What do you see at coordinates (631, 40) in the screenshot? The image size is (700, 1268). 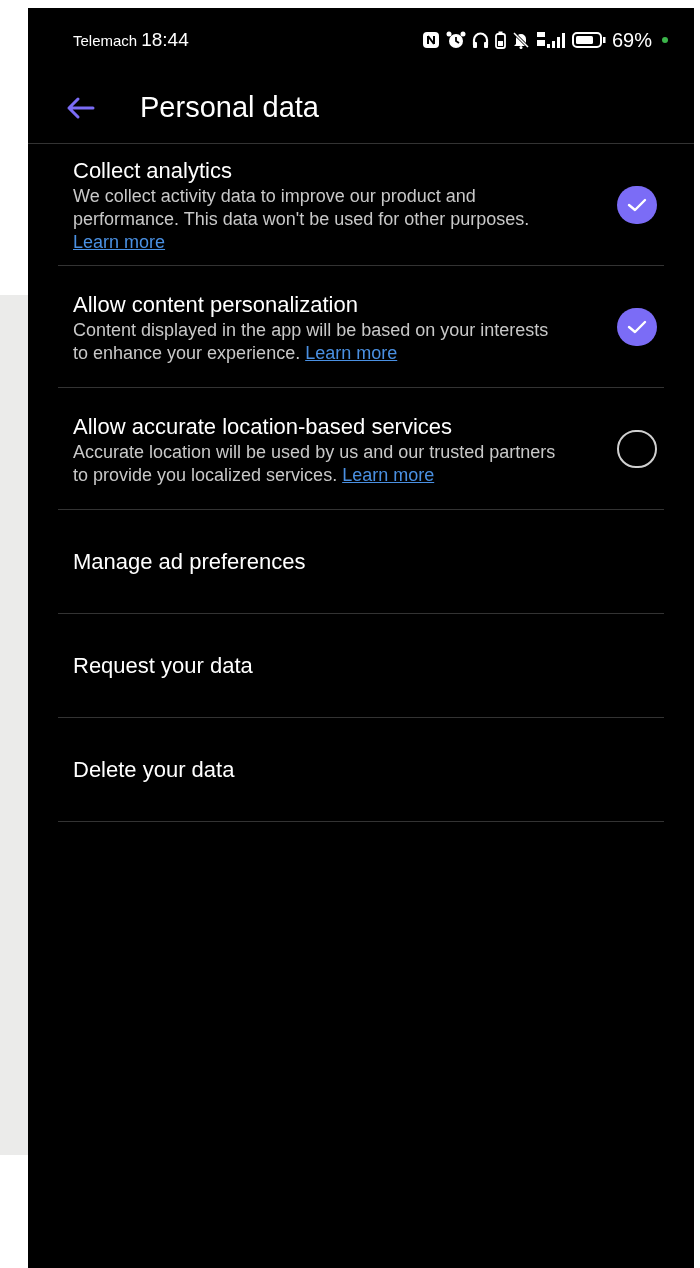 I see `battery-percent: 69%` at bounding box center [631, 40].